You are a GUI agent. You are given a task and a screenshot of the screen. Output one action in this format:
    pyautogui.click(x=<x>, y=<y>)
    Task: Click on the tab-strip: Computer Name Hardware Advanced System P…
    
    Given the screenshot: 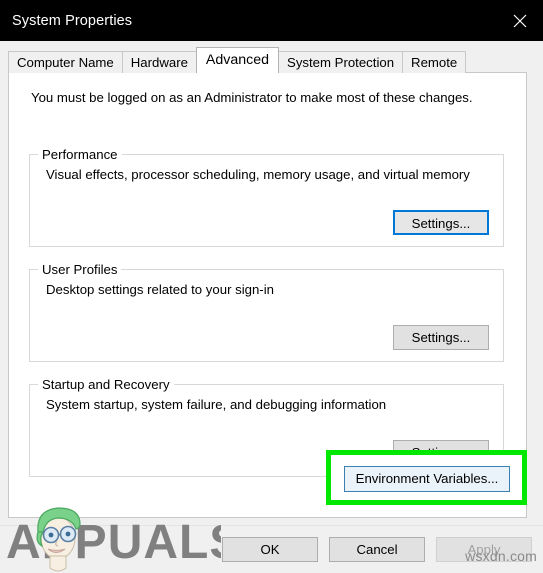 What is the action you would take?
    pyautogui.click(x=237, y=60)
    